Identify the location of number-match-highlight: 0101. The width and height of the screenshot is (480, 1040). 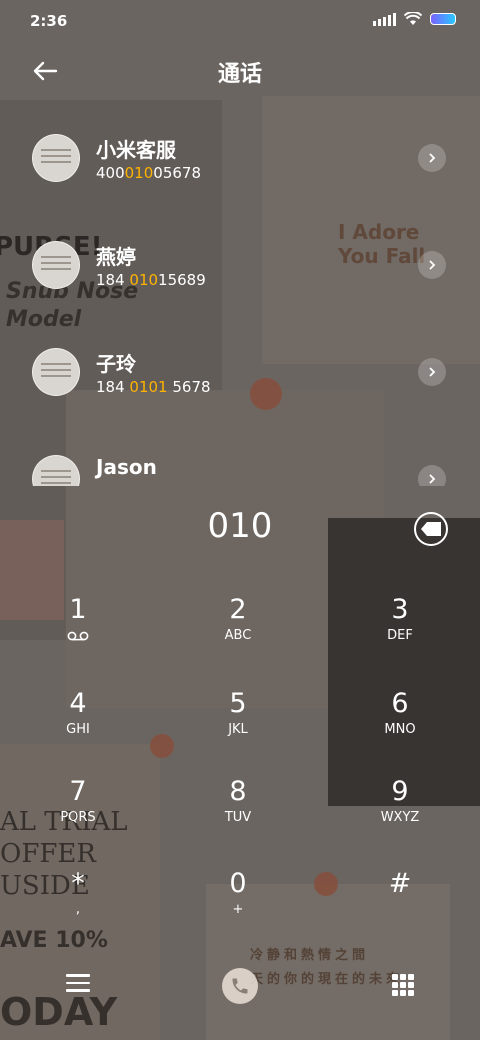
(148, 387).